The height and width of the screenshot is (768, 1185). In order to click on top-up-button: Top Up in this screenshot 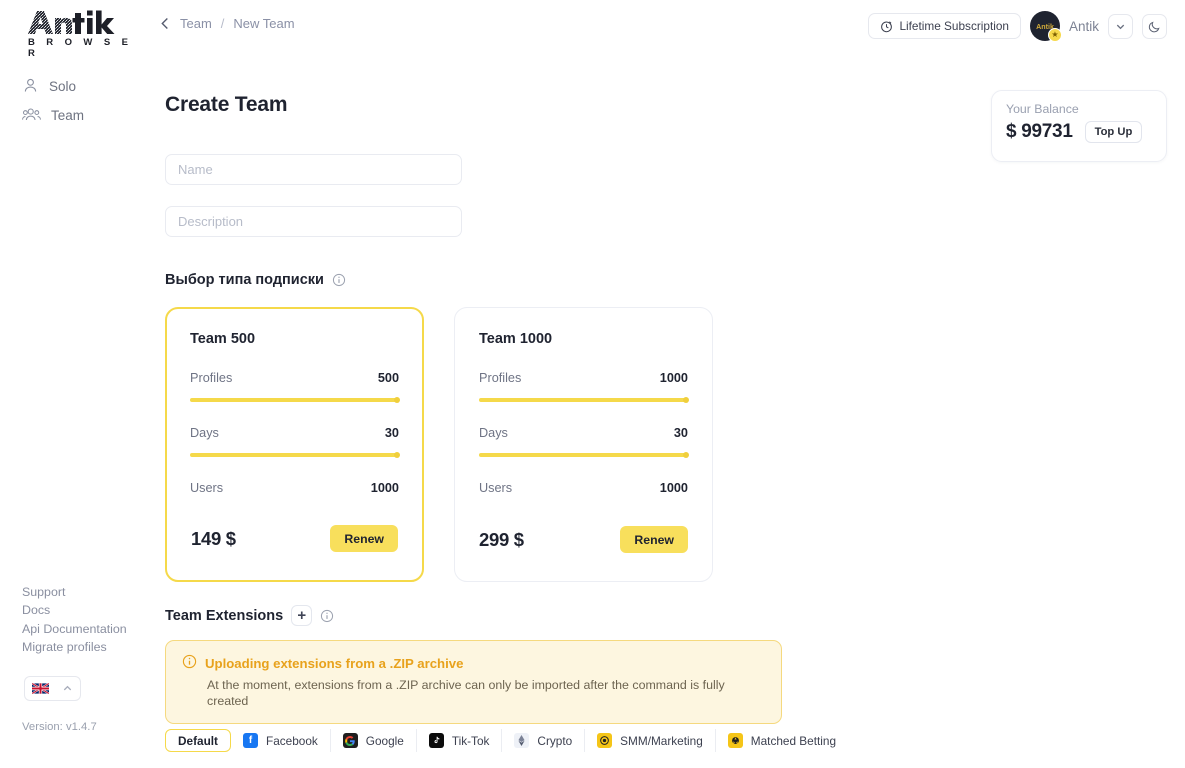, I will do `click(1113, 132)`.